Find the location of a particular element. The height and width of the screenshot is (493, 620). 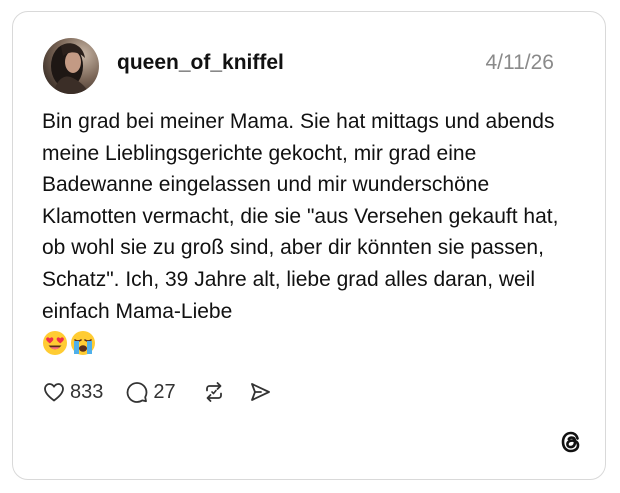

heart-eyes-emoji-icon is located at coordinates (55, 343).